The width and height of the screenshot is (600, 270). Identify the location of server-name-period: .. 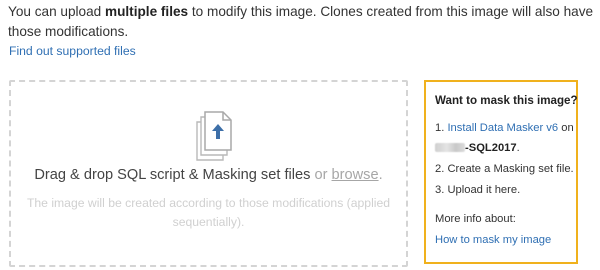
(518, 148).